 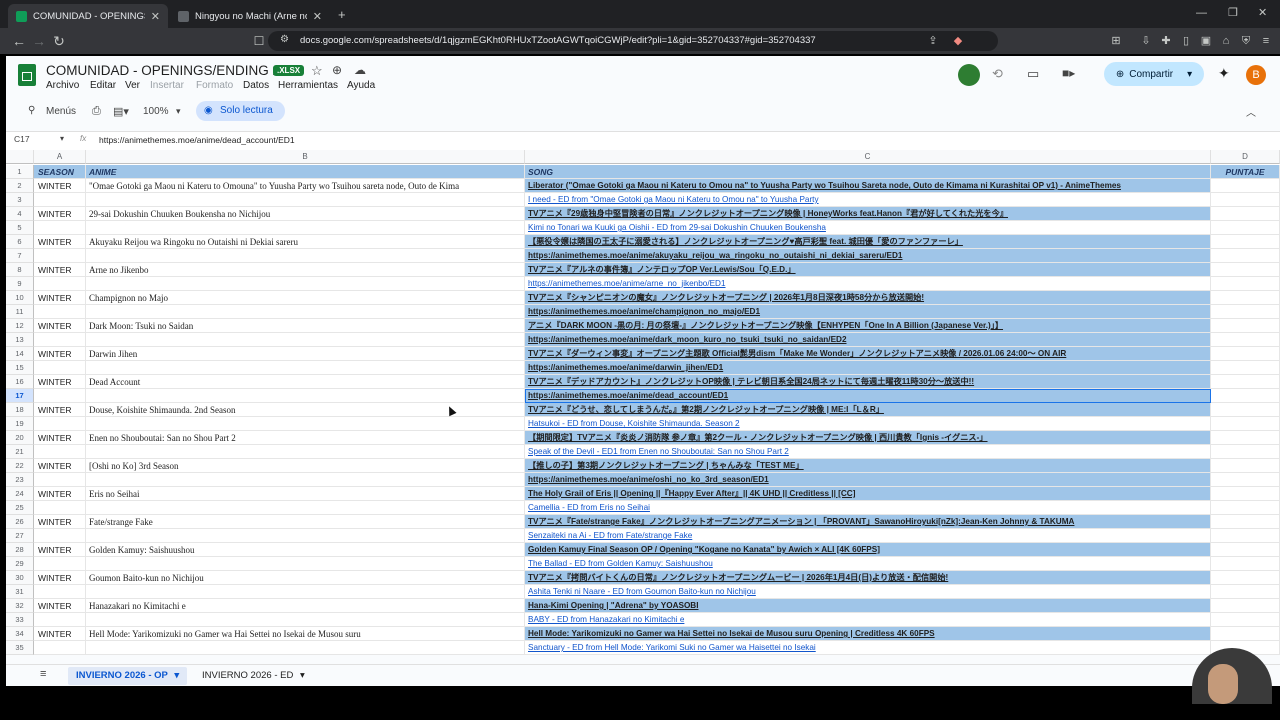 I want to click on minimize-icon: —, so click(x=1201, y=13).